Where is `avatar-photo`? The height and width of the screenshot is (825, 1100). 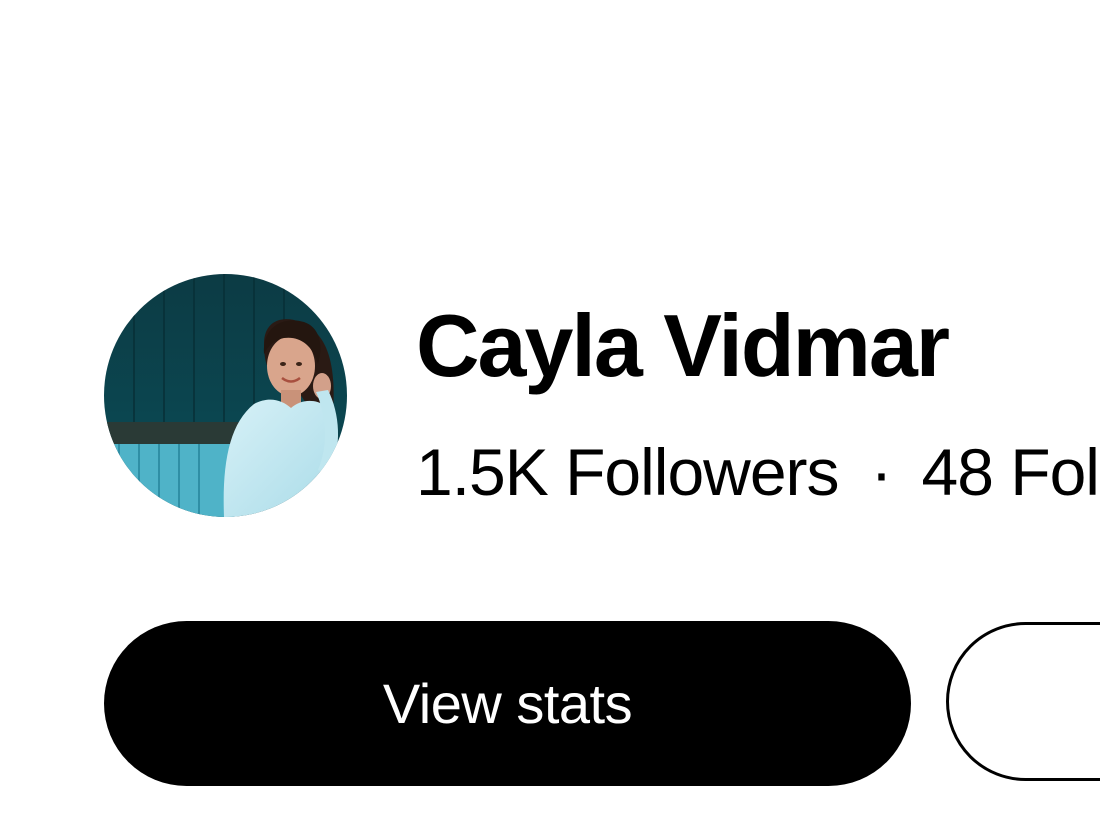 avatar-photo is located at coordinates (225, 395).